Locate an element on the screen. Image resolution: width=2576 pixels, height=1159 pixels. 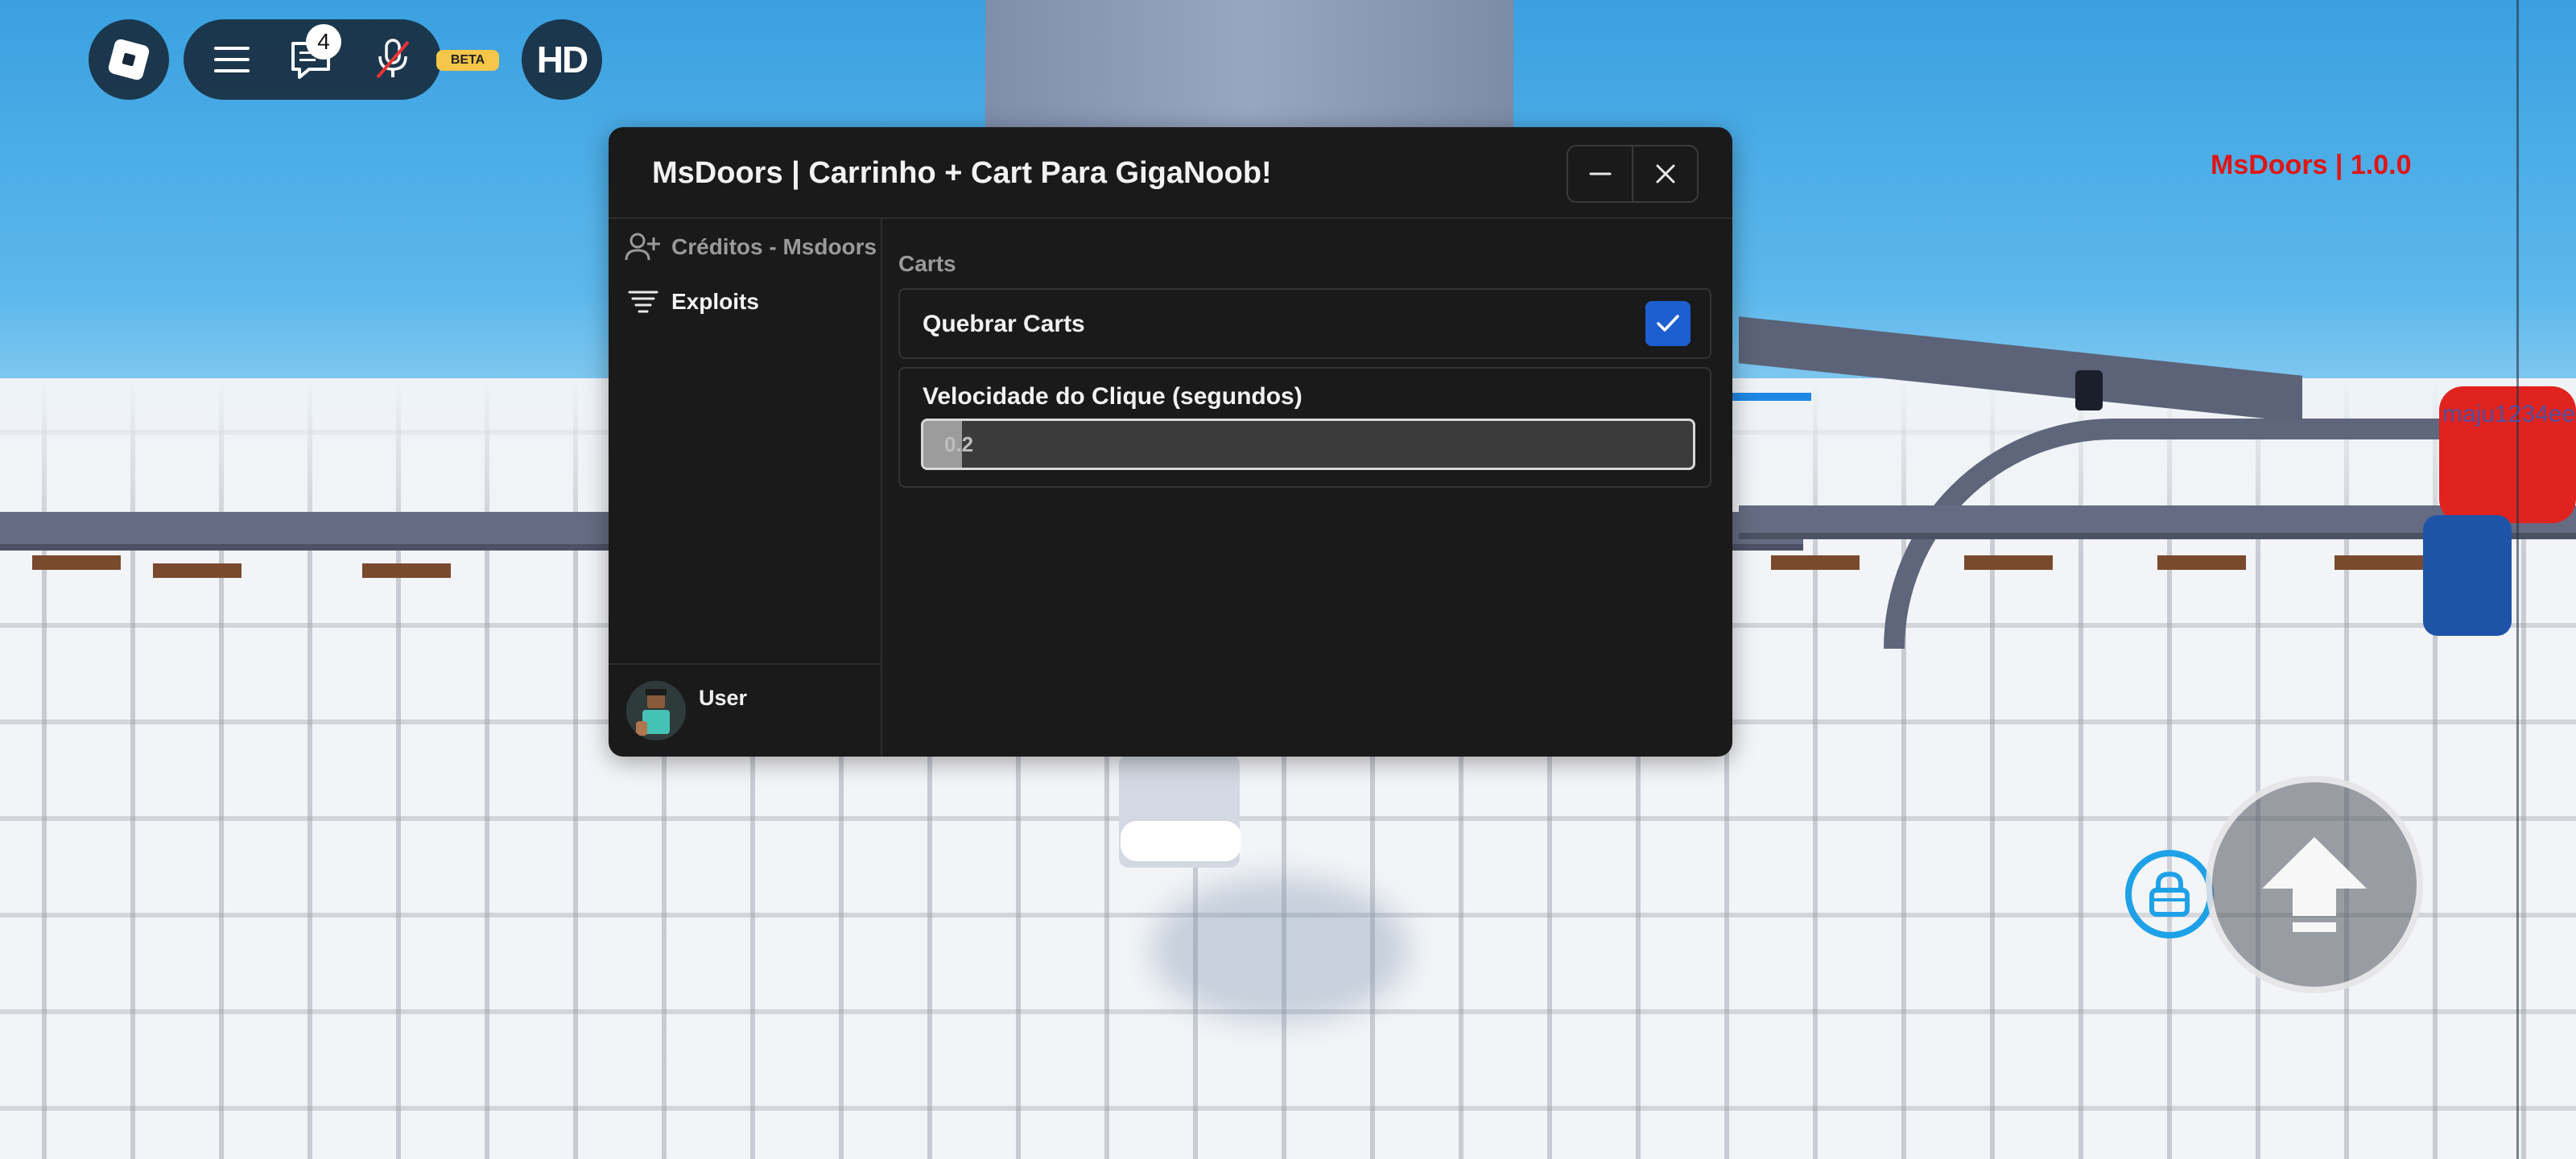
minus-icon is located at coordinates (1600, 173).